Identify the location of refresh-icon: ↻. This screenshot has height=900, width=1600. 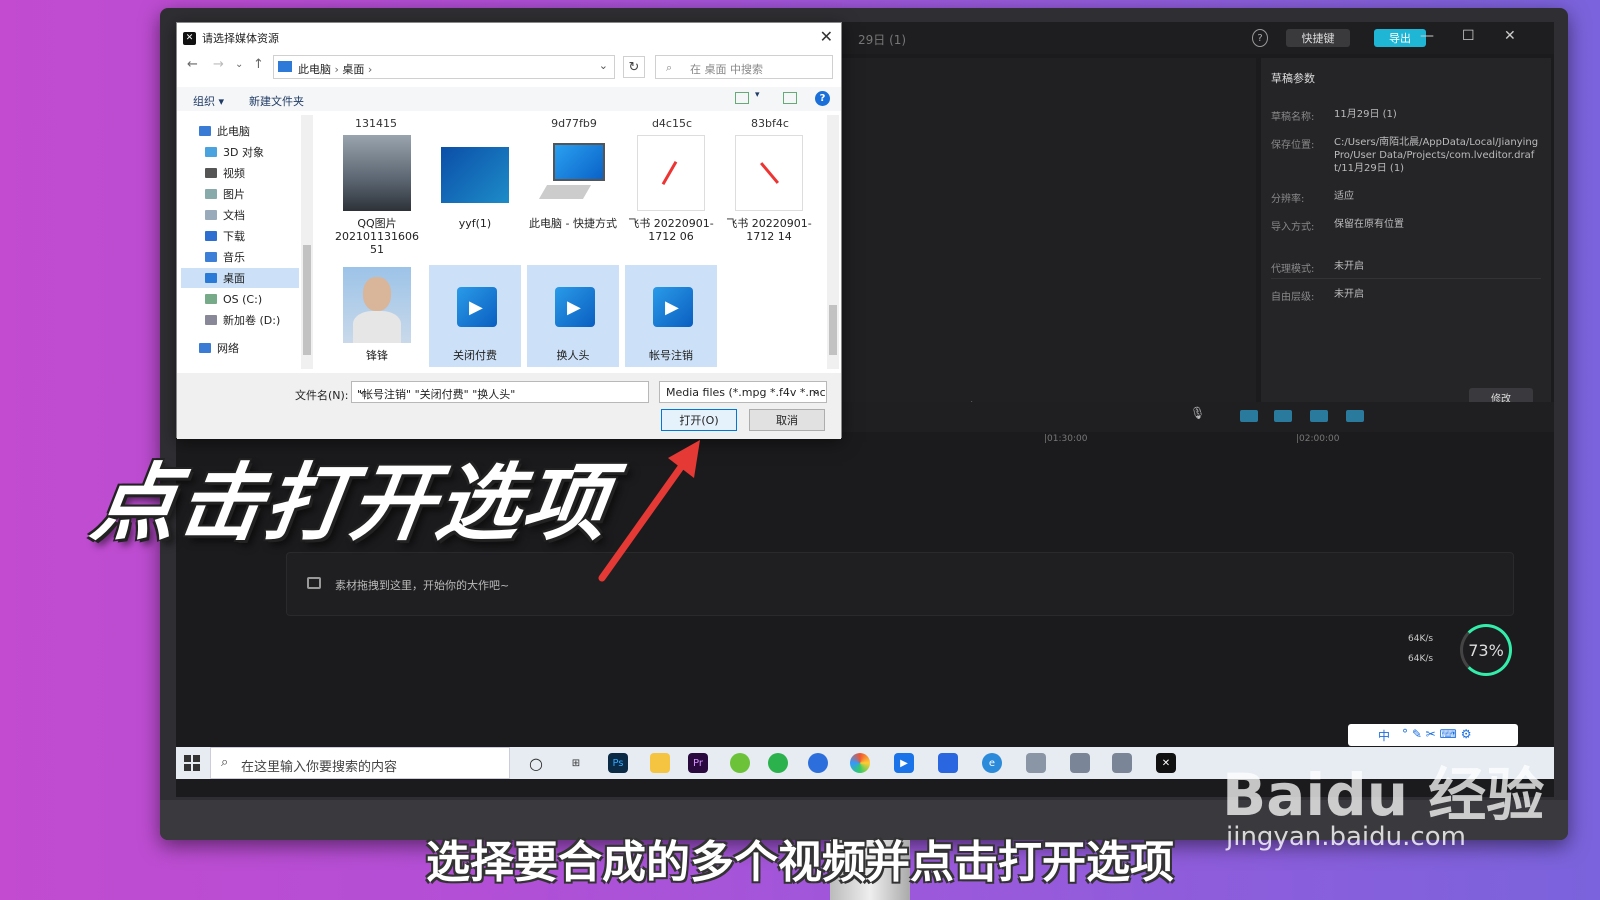
(634, 67).